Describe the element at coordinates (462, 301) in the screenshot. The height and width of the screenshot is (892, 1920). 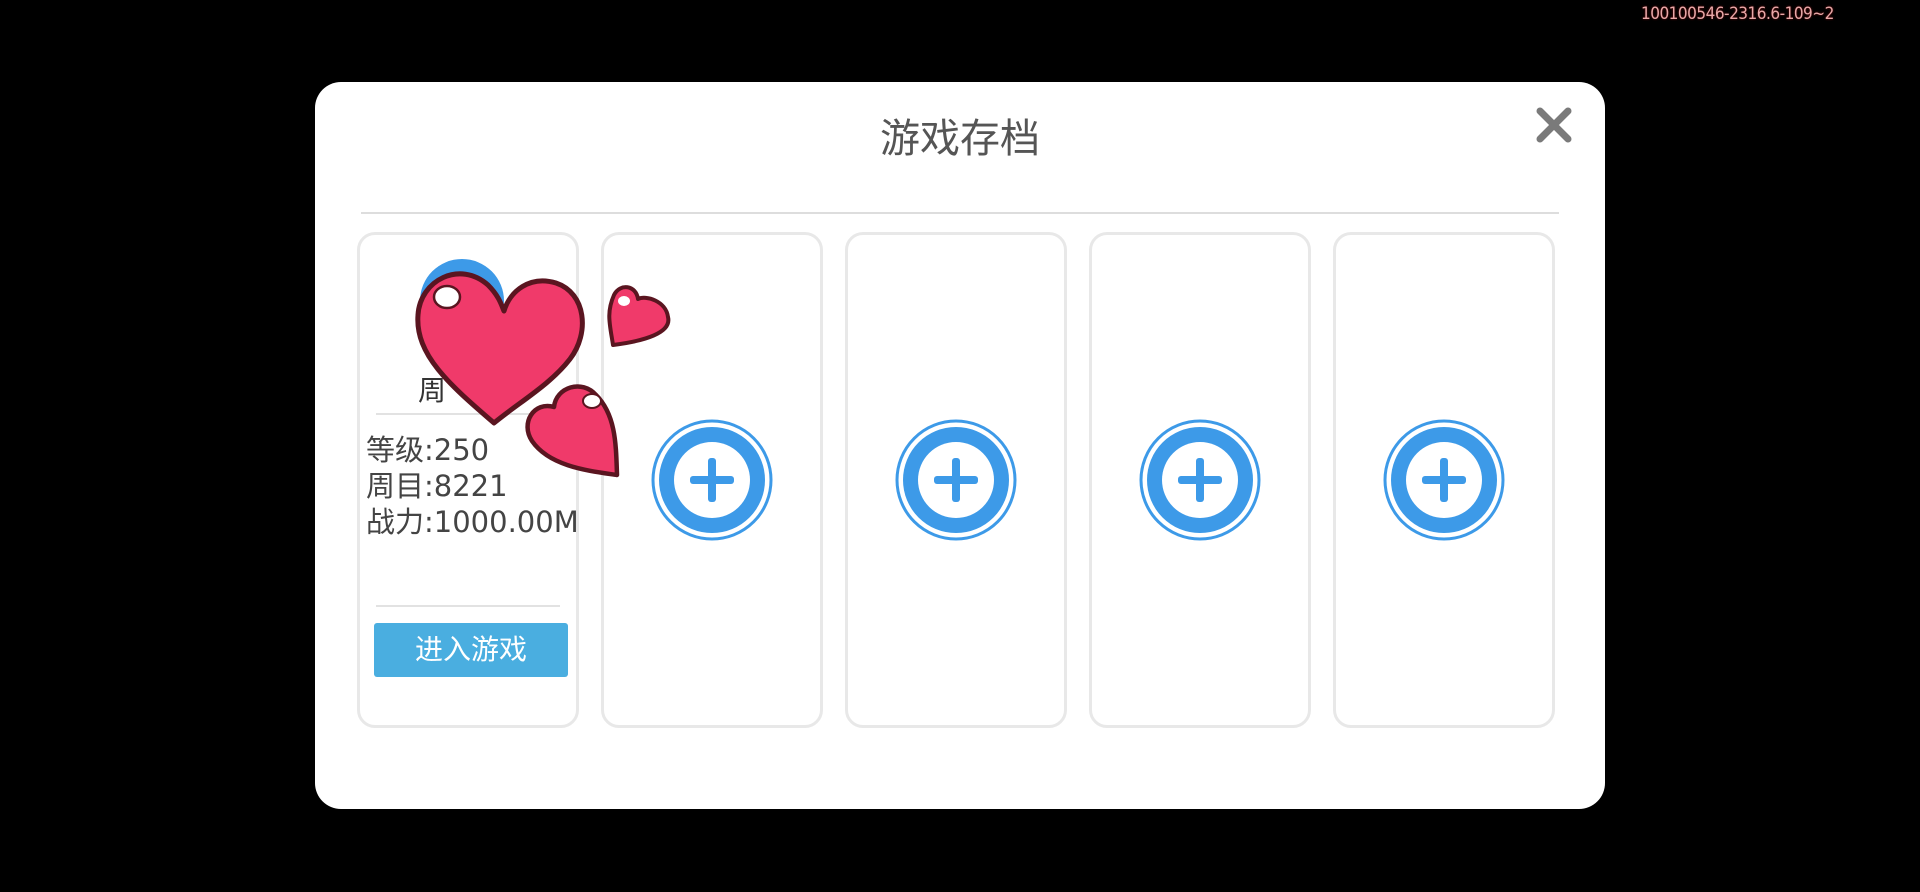
I see `avatar` at that location.